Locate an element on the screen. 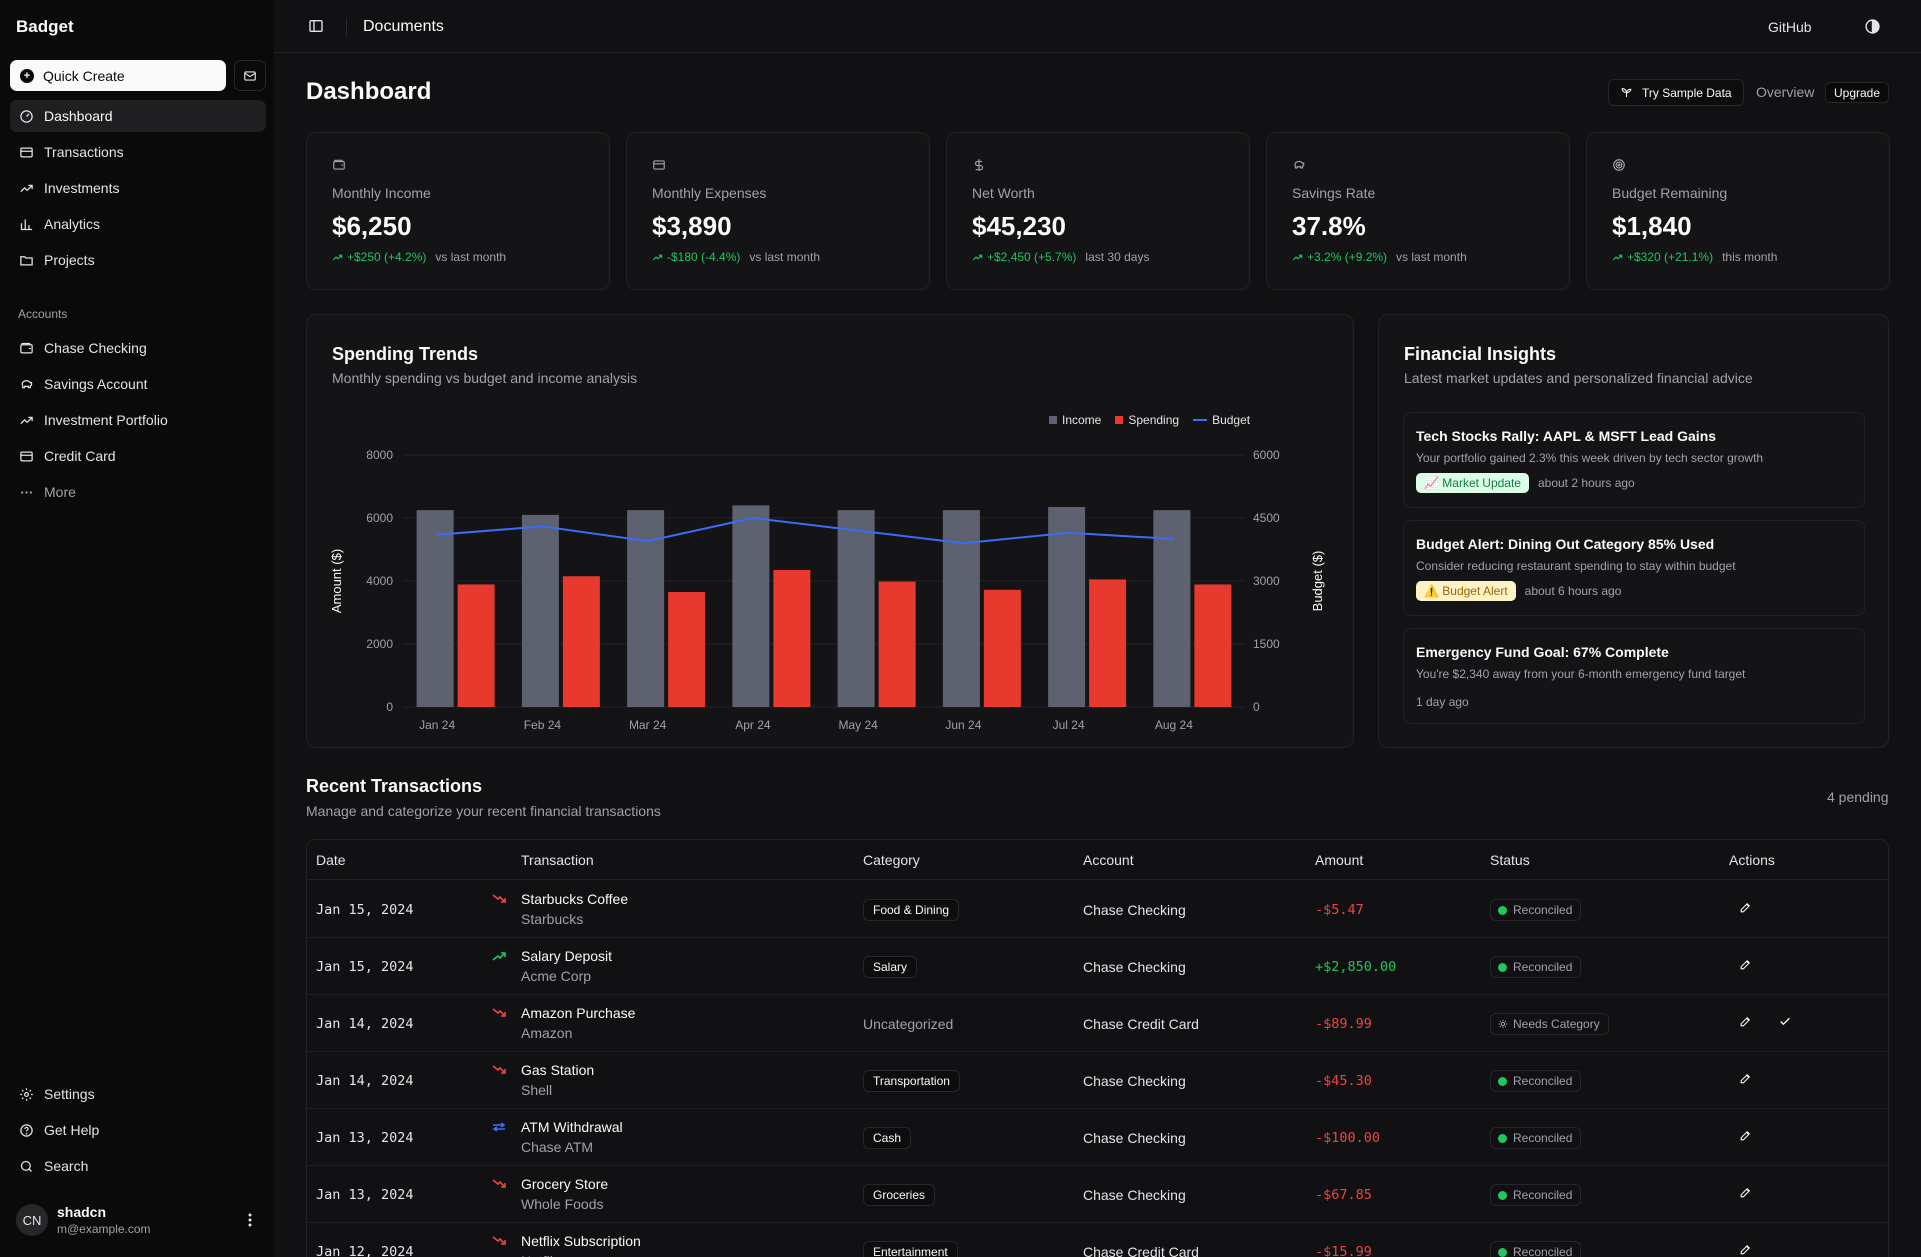 The image size is (1921, 1257). category-badge: Transportation is located at coordinates (911, 1081).